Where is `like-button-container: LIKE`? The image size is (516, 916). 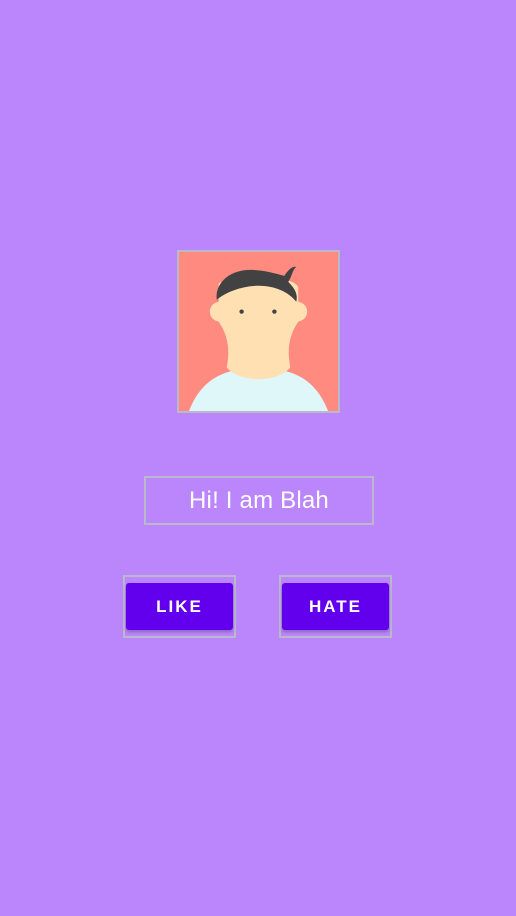
like-button-container: LIKE is located at coordinates (179, 606).